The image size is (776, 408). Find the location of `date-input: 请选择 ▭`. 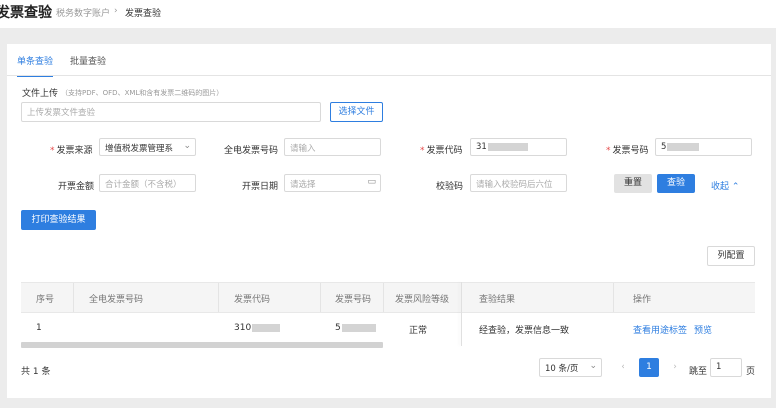

date-input: 请选择 ▭ is located at coordinates (332, 183).